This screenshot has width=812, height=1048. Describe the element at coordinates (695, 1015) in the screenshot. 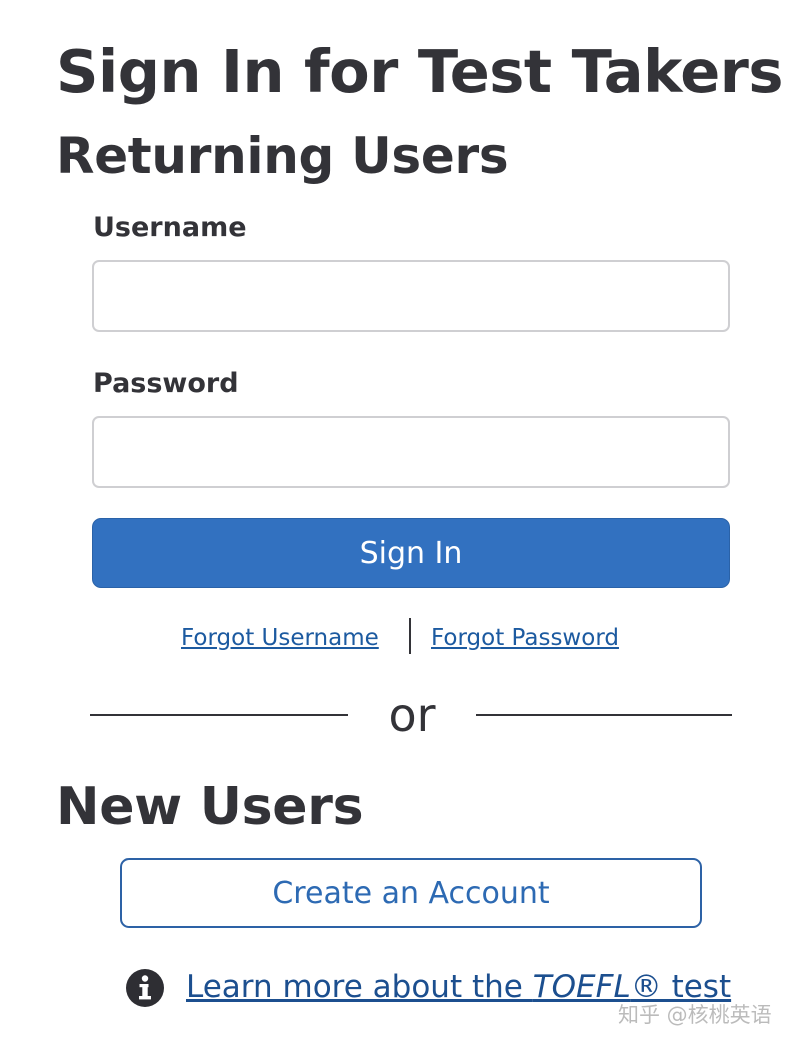

I see `watermark: 知乎 @核桃英语` at that location.